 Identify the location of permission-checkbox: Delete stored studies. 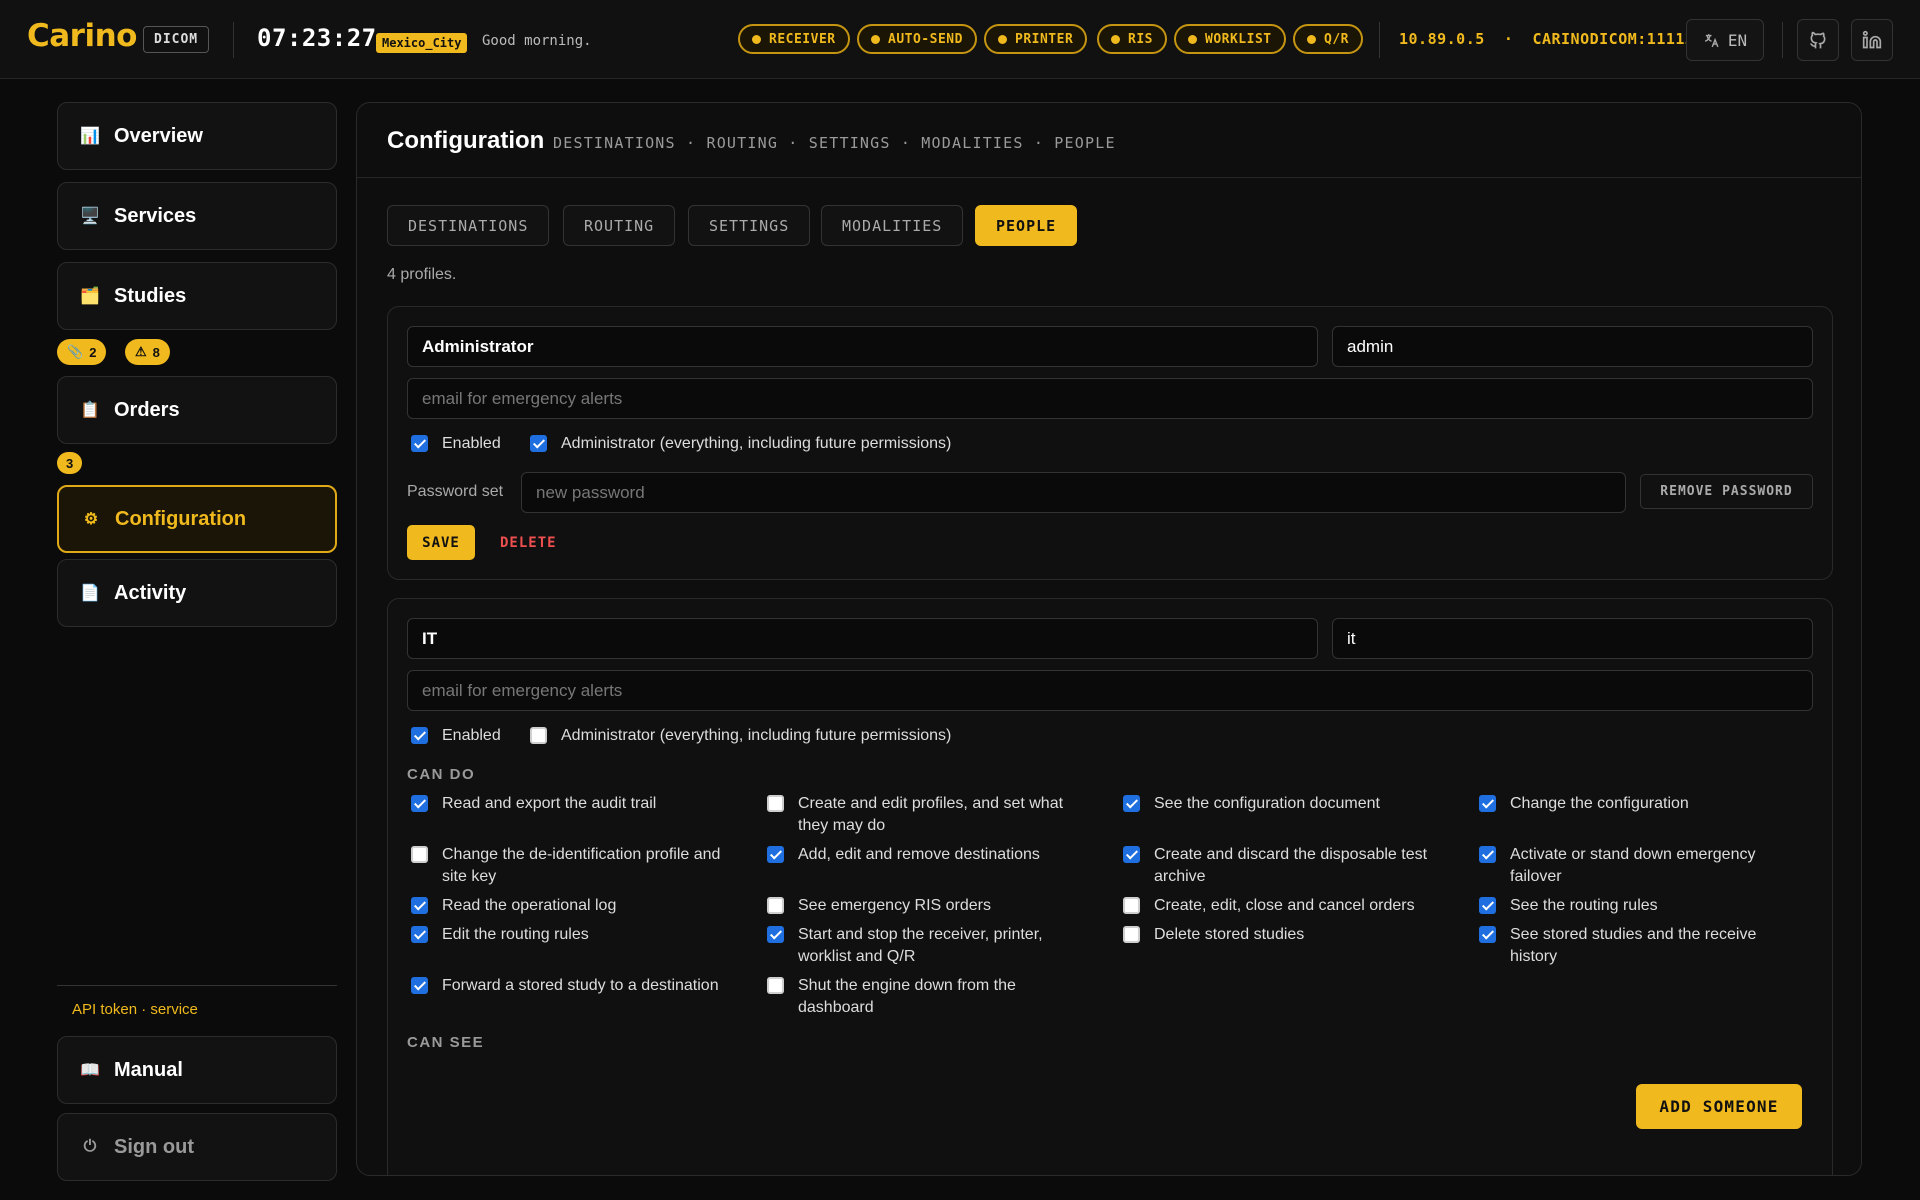
(1283, 935).